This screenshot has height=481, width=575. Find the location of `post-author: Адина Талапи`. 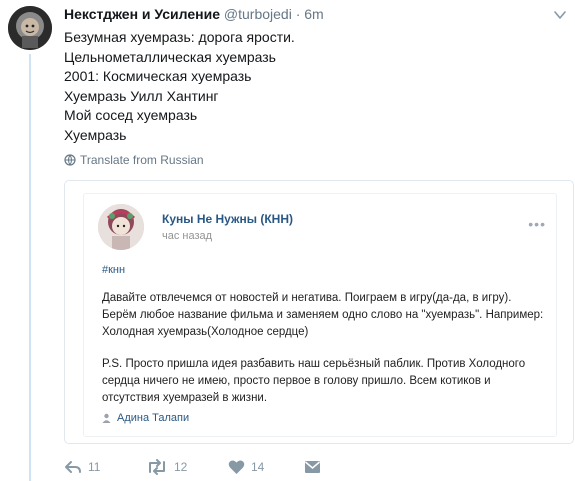

post-author: Адина Талапи is located at coordinates (145, 418).